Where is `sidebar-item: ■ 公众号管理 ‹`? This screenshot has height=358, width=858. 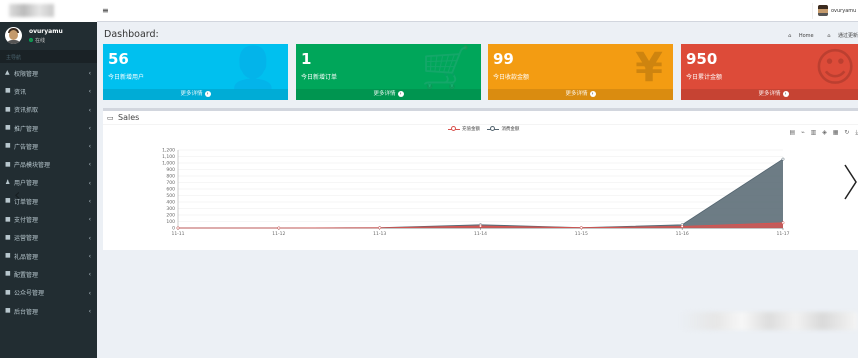
sidebar-item: ■ 公众号管理 ‹ is located at coordinates (48, 293).